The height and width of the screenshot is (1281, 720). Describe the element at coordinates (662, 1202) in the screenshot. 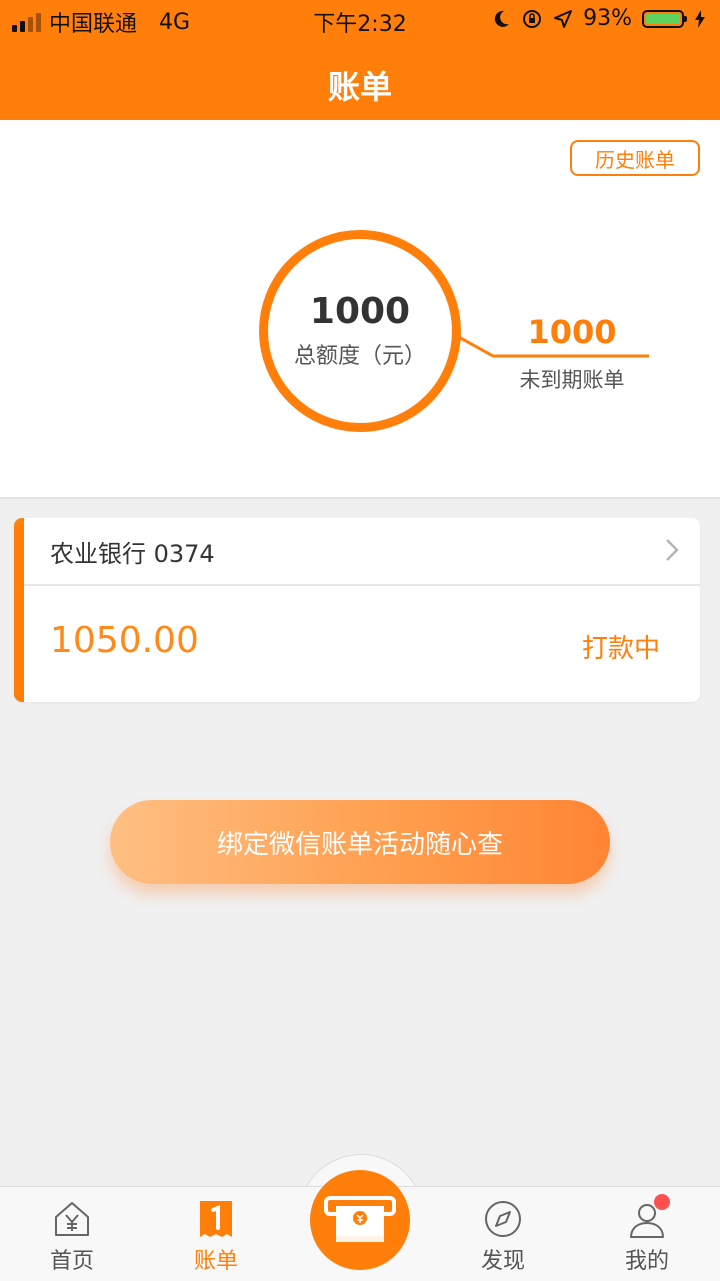

I see `notification-dot` at that location.